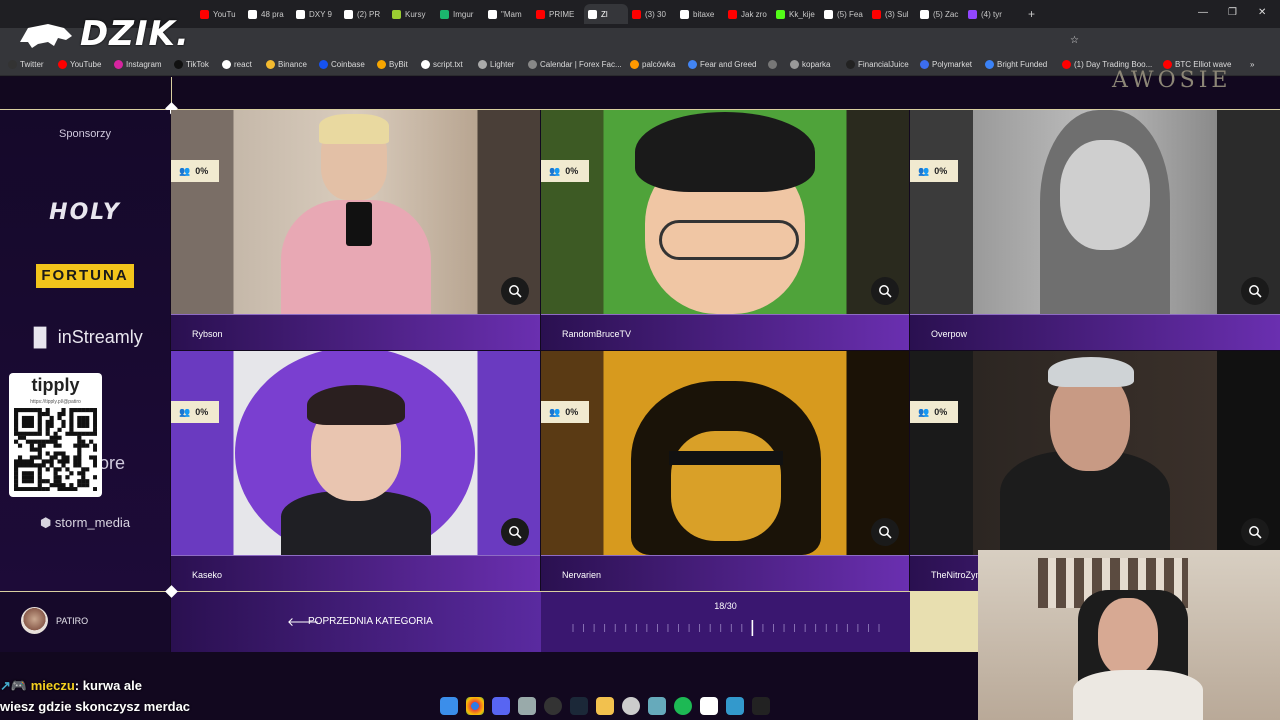 This screenshot has width=1280, height=720. I want to click on app-store-icon, so click(709, 706).